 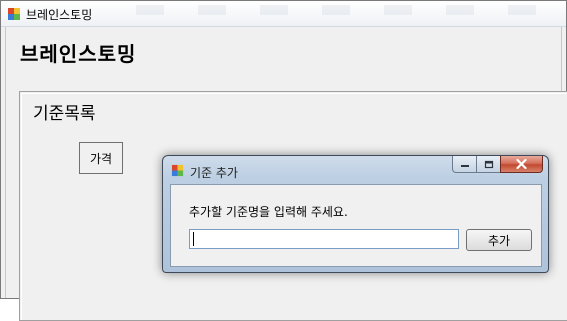 What do you see at coordinates (268, 212) in the screenshot?
I see `dialog-prompt: 추가할 기준명을 입력해 주세요.` at bounding box center [268, 212].